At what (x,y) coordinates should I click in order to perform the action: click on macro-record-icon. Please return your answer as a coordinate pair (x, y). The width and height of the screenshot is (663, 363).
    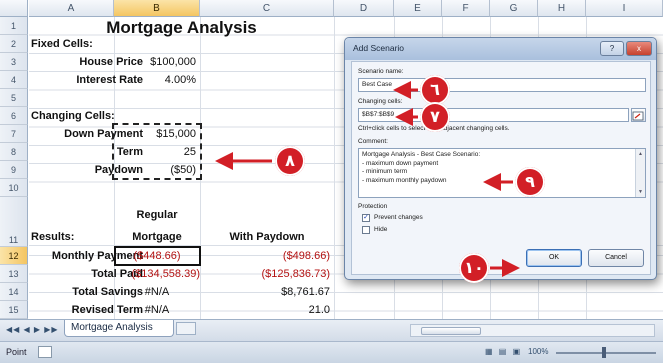
    Looking at the image, I should click on (45, 352).